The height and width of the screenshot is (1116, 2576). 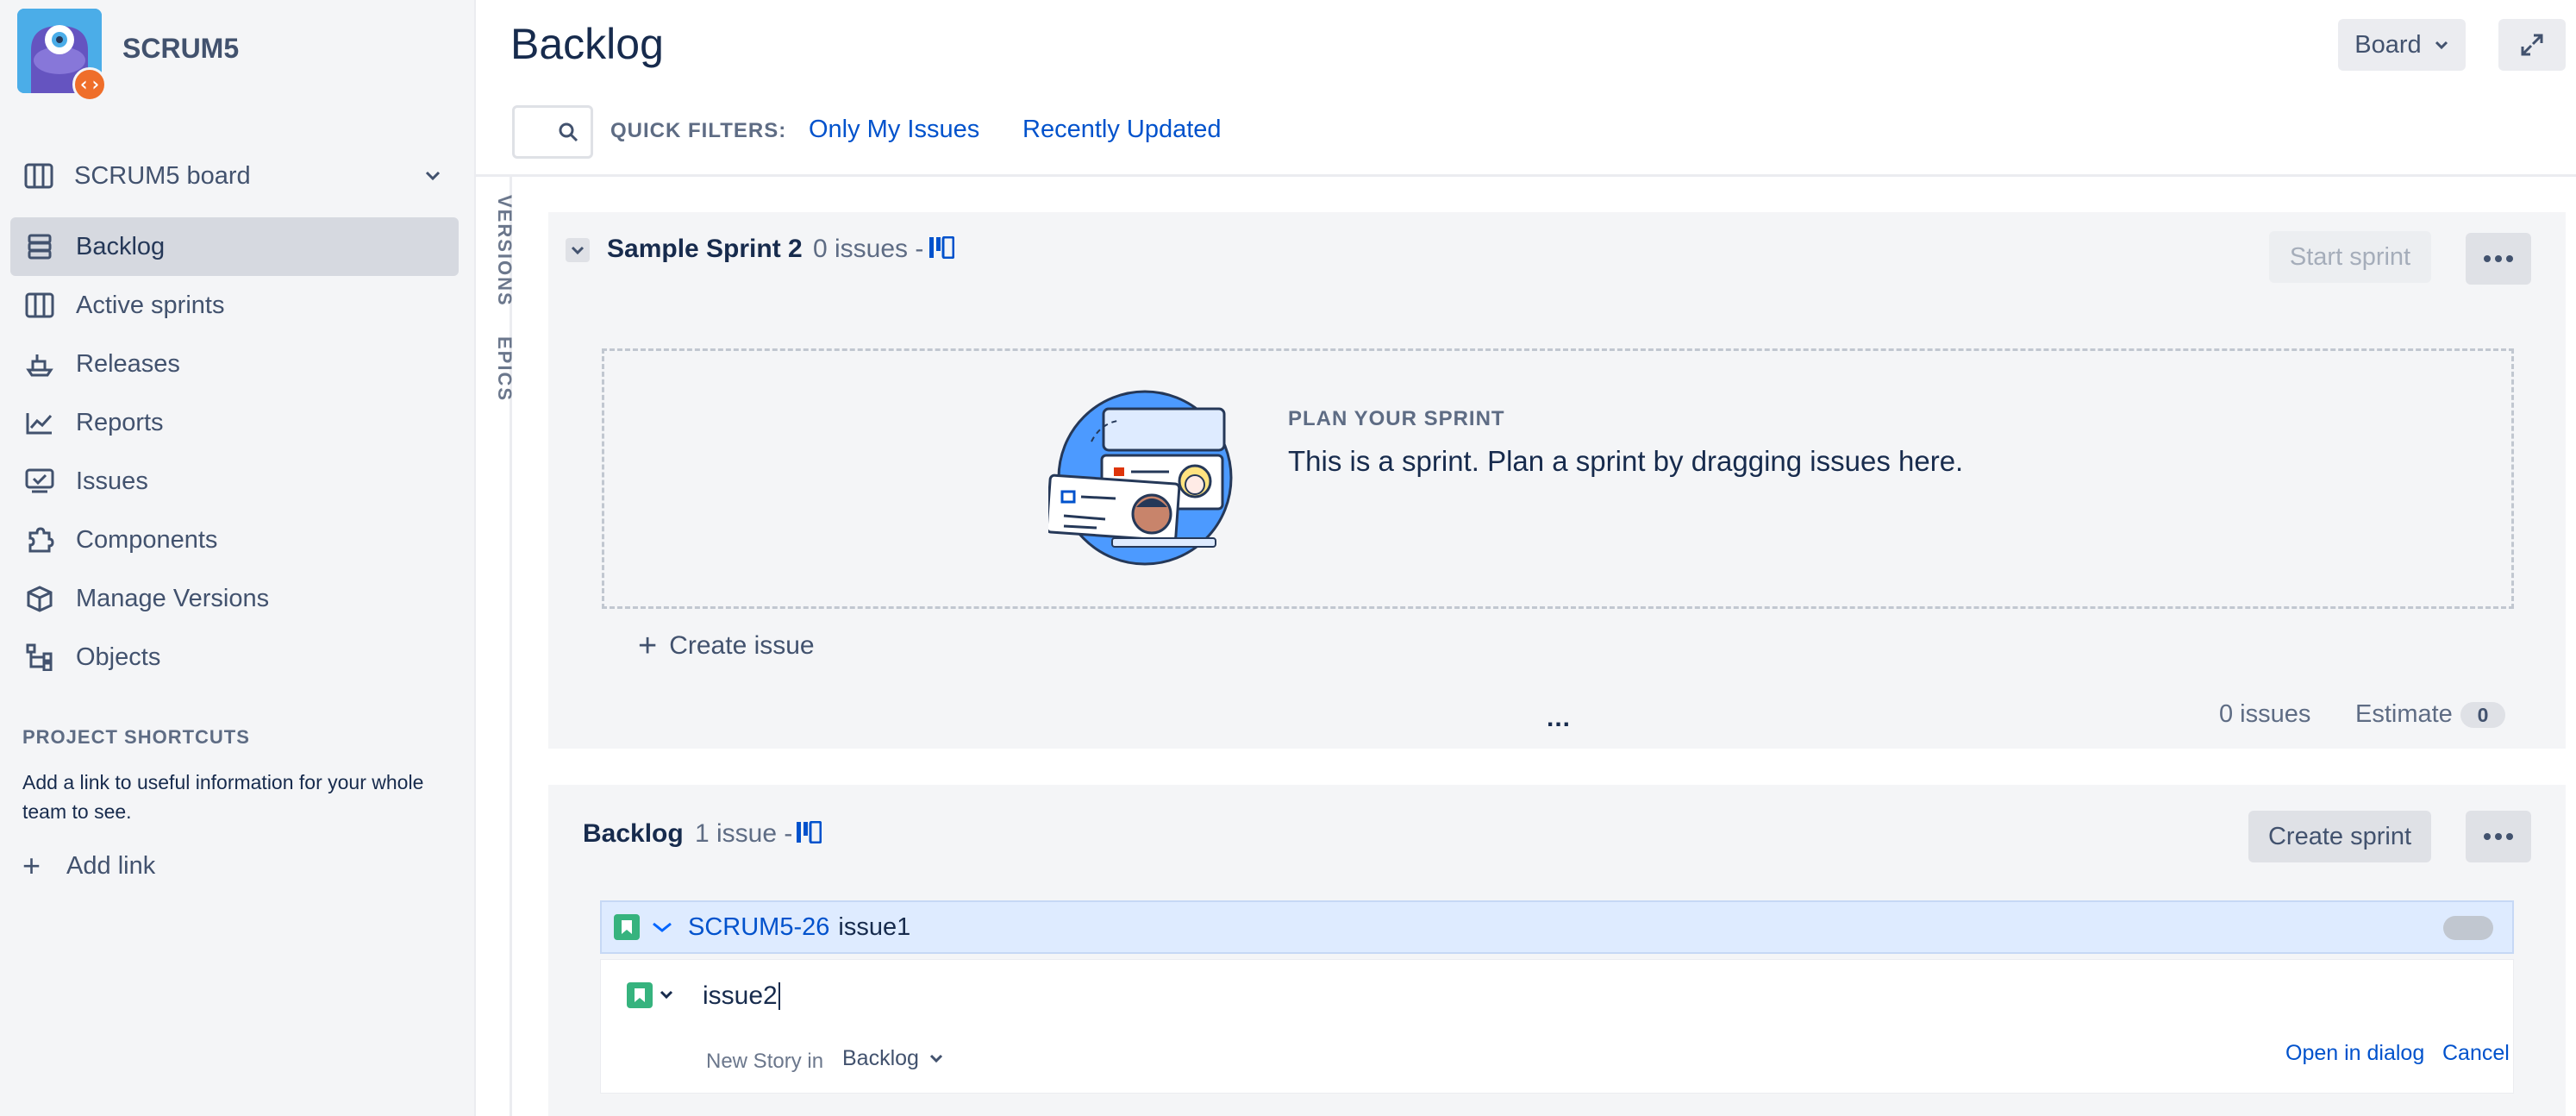 What do you see at coordinates (874, 927) in the screenshot?
I see `issue-summary: issue1` at bounding box center [874, 927].